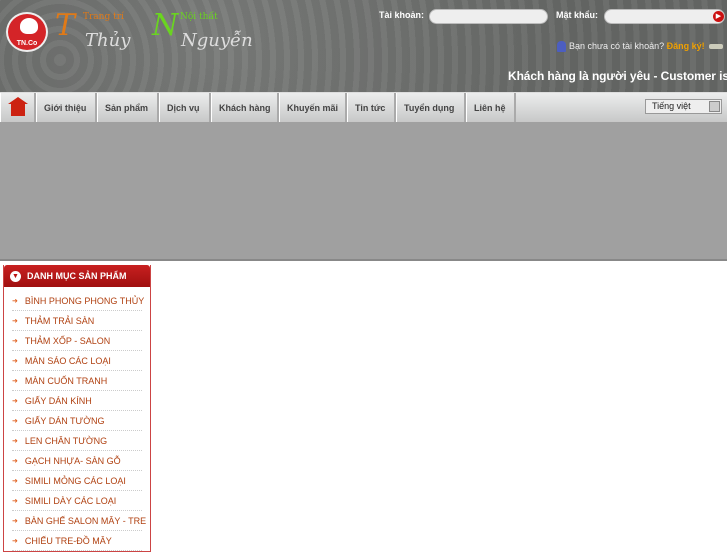 The image size is (727, 552). Describe the element at coordinates (199, 17) in the screenshot. I see `logo-line2: Nội thất` at that location.